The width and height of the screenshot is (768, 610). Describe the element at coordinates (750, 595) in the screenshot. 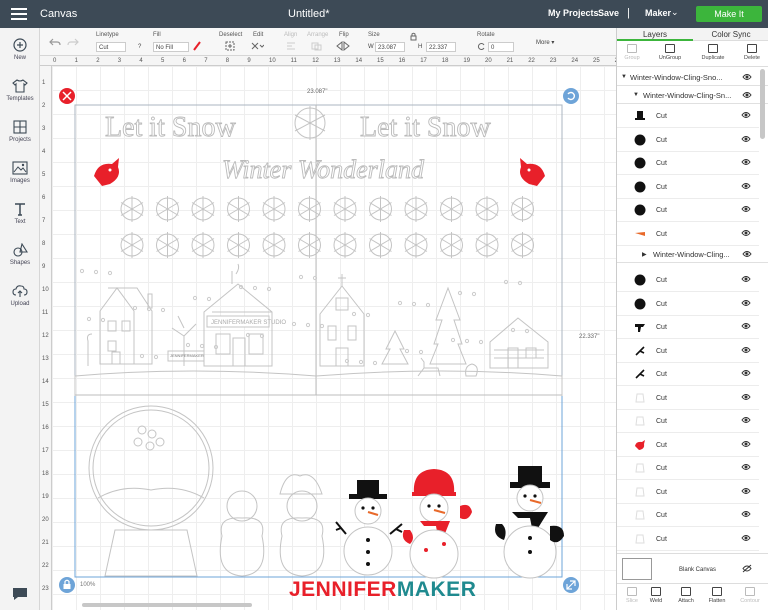

I see `contour-button: Contour` at that location.